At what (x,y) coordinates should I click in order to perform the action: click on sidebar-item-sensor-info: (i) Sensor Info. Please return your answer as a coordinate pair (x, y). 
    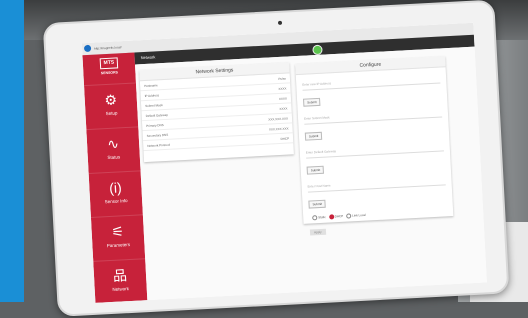
    Looking at the image, I should click on (115, 194).